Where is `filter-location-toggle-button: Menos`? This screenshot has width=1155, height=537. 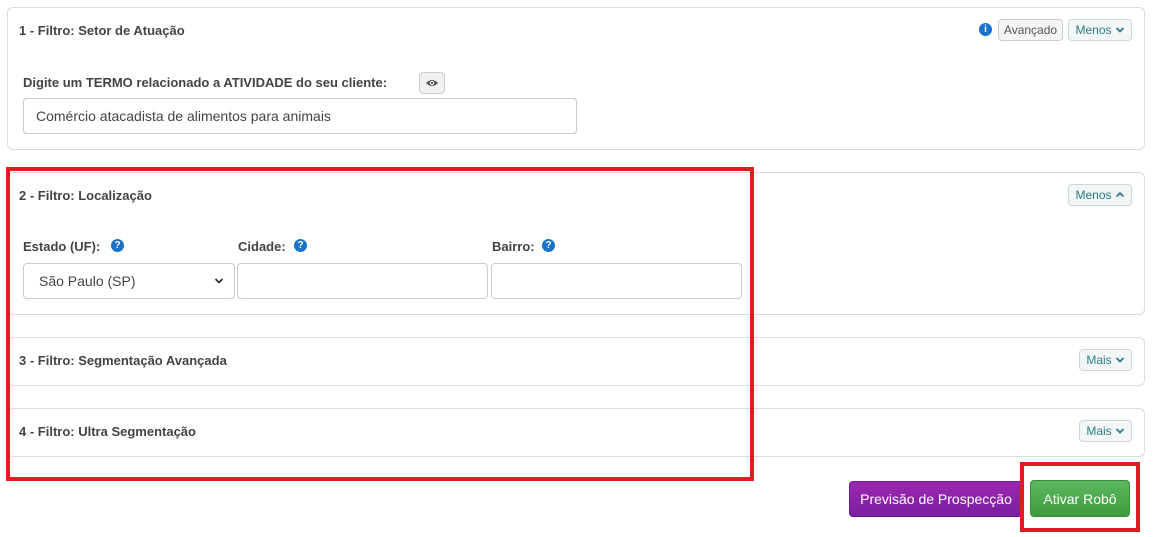
filter-location-toggle-button: Menos is located at coordinates (1100, 195).